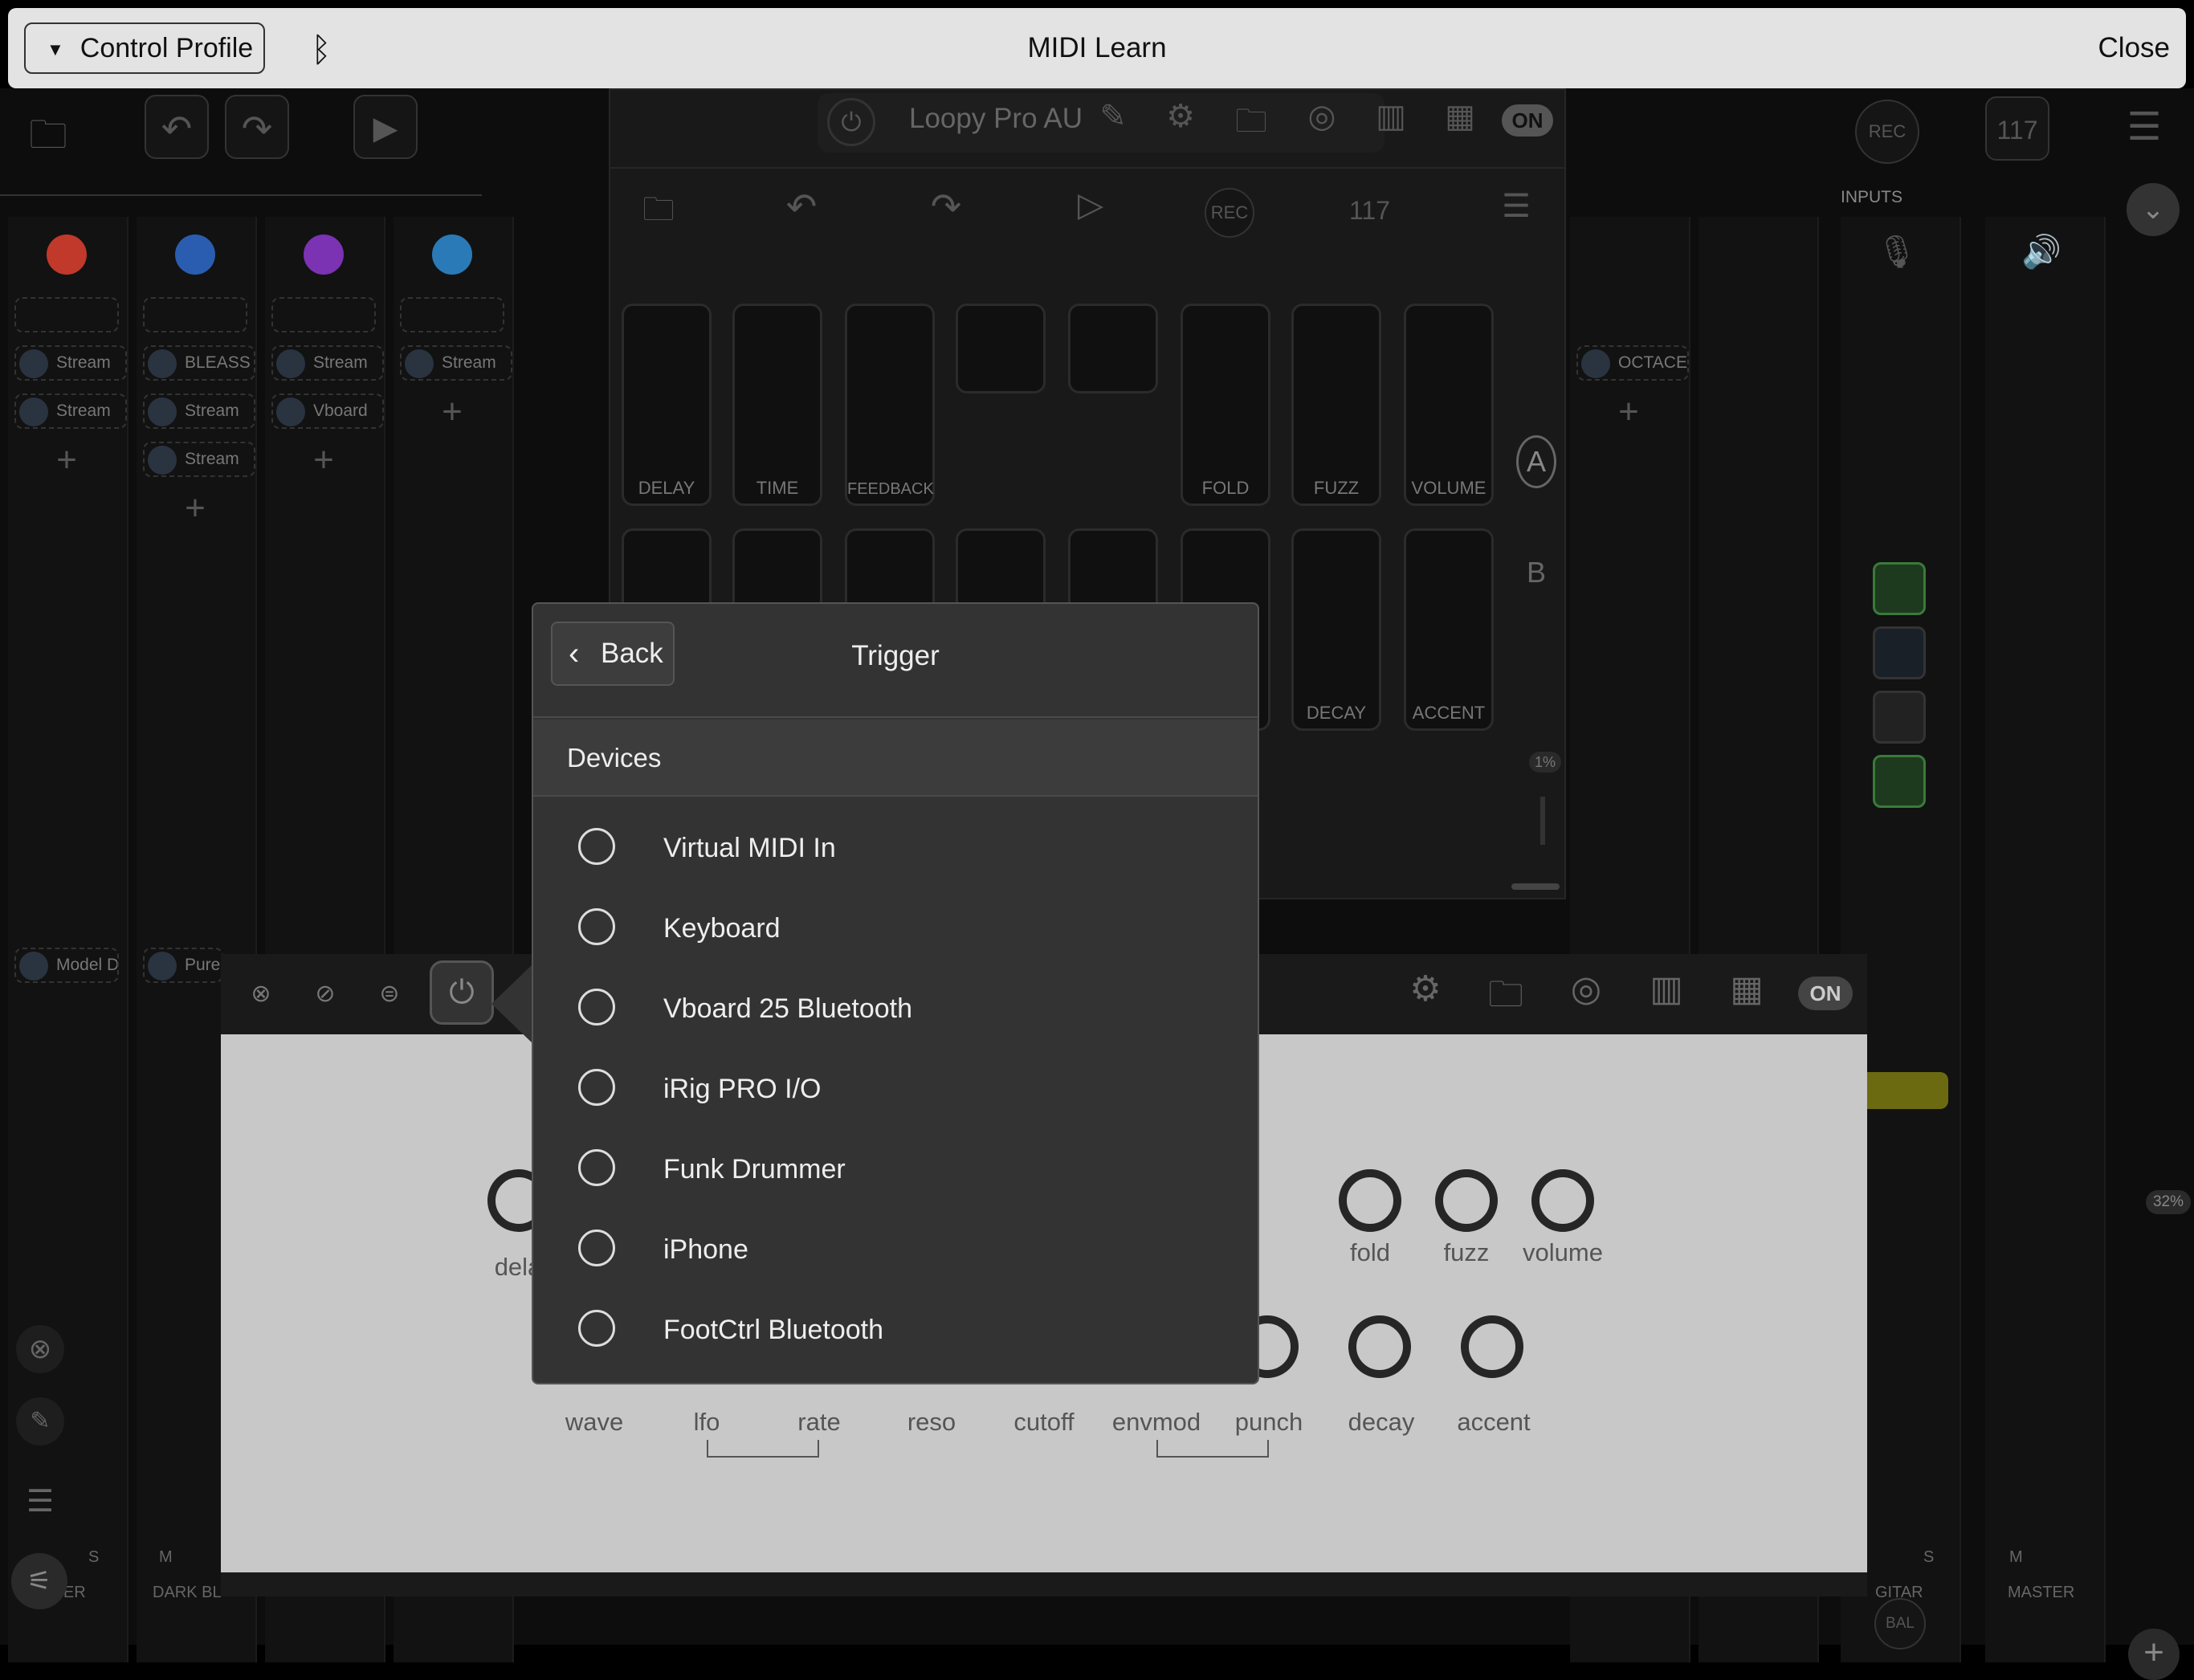 The width and height of the screenshot is (2194, 1680). What do you see at coordinates (1001, 348) in the screenshot?
I see `arrow-left-button` at bounding box center [1001, 348].